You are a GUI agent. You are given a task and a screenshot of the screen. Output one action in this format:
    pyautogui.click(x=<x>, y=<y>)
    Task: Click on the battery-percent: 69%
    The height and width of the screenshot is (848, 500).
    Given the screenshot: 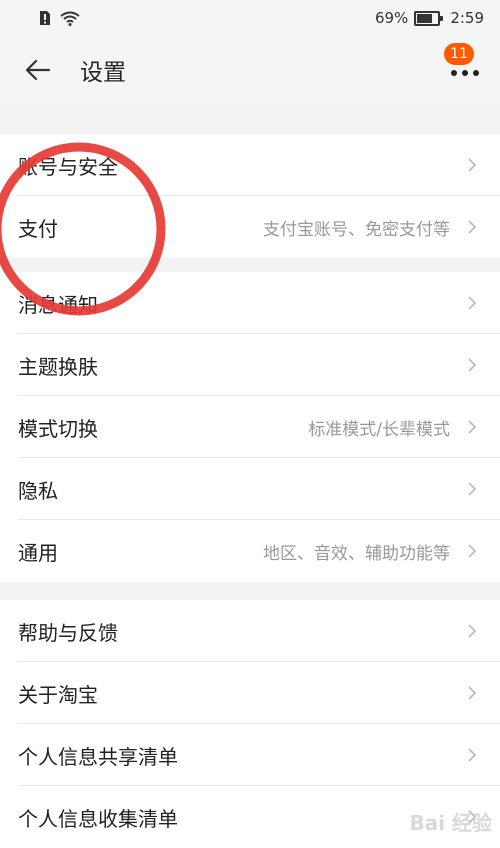 What is the action you would take?
    pyautogui.click(x=391, y=18)
    